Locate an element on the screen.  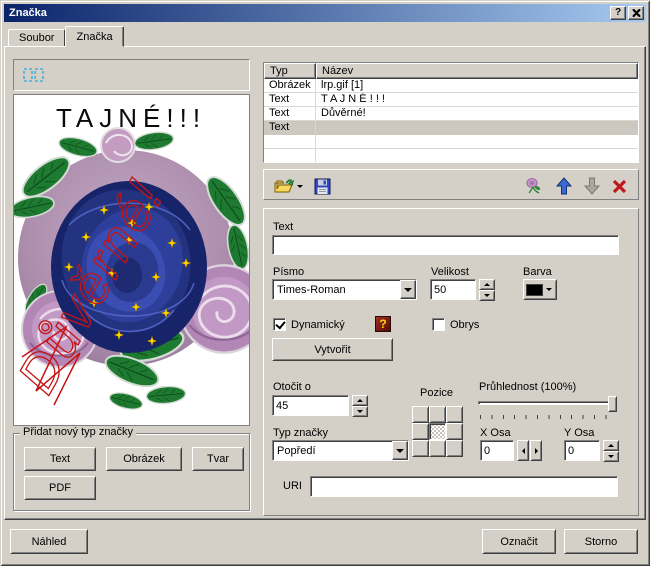
triangle-right-icon is located at coordinates (537, 450).